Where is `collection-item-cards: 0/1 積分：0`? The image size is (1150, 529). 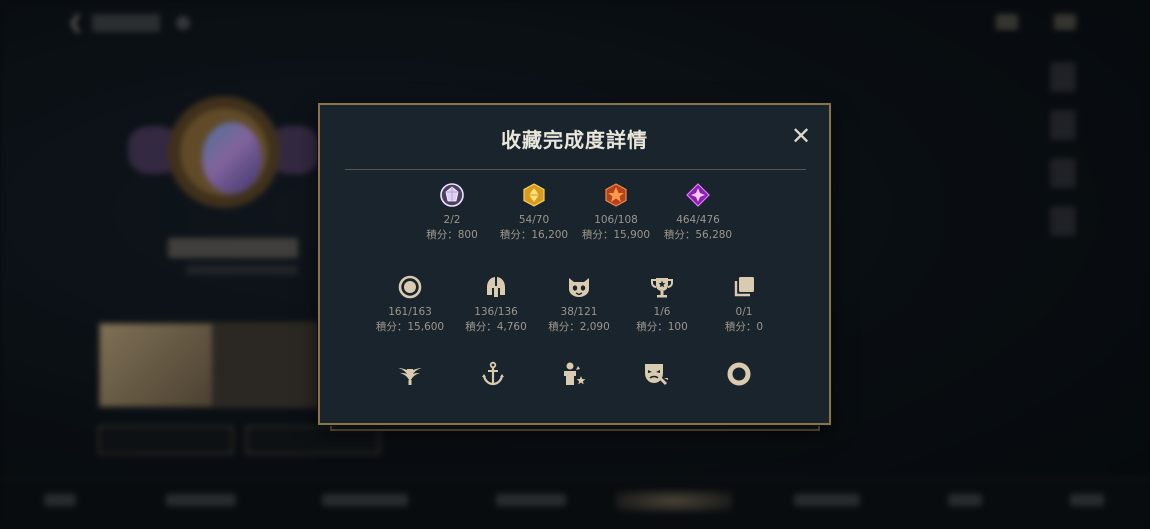
collection-item-cards: 0/1 積分：0 is located at coordinates (744, 304).